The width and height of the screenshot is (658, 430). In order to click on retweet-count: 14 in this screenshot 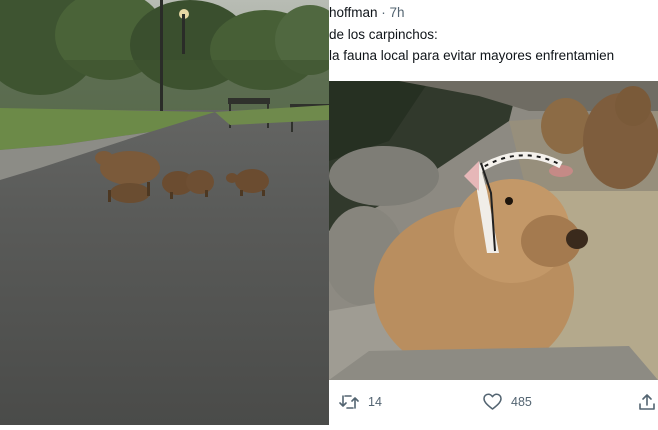, I will do `click(375, 402)`.